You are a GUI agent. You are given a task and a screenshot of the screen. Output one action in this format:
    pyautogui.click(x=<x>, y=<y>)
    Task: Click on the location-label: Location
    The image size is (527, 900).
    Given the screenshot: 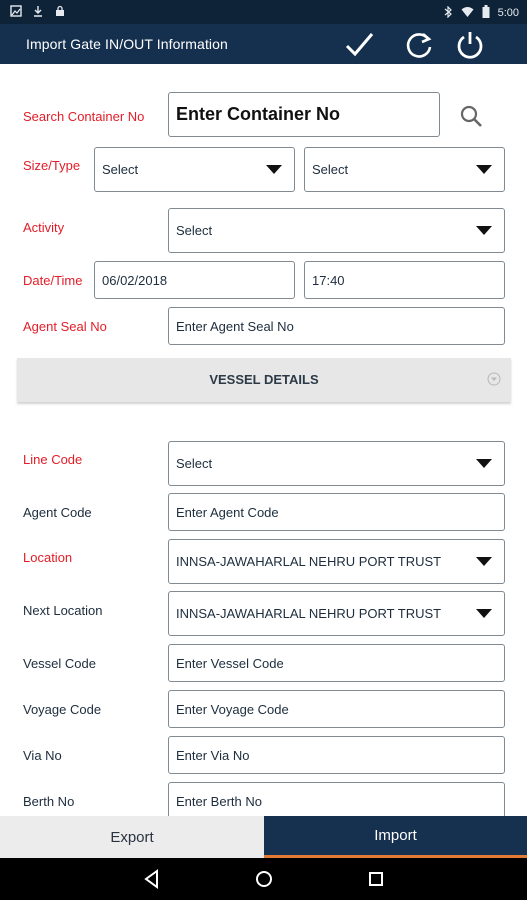 What is the action you would take?
    pyautogui.click(x=48, y=557)
    